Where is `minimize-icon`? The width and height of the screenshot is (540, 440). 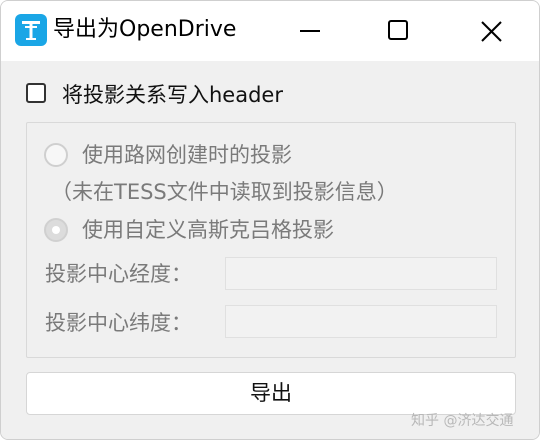
minimize-icon is located at coordinates (310, 31).